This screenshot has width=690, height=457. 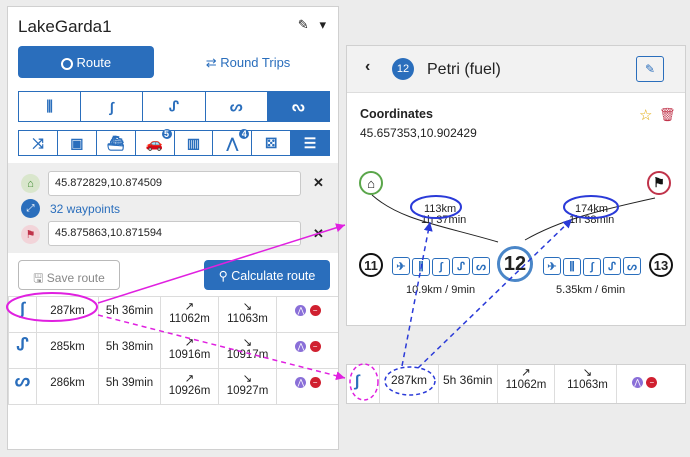 I want to click on magenta-arrow-dashed, so click(x=221, y=347).